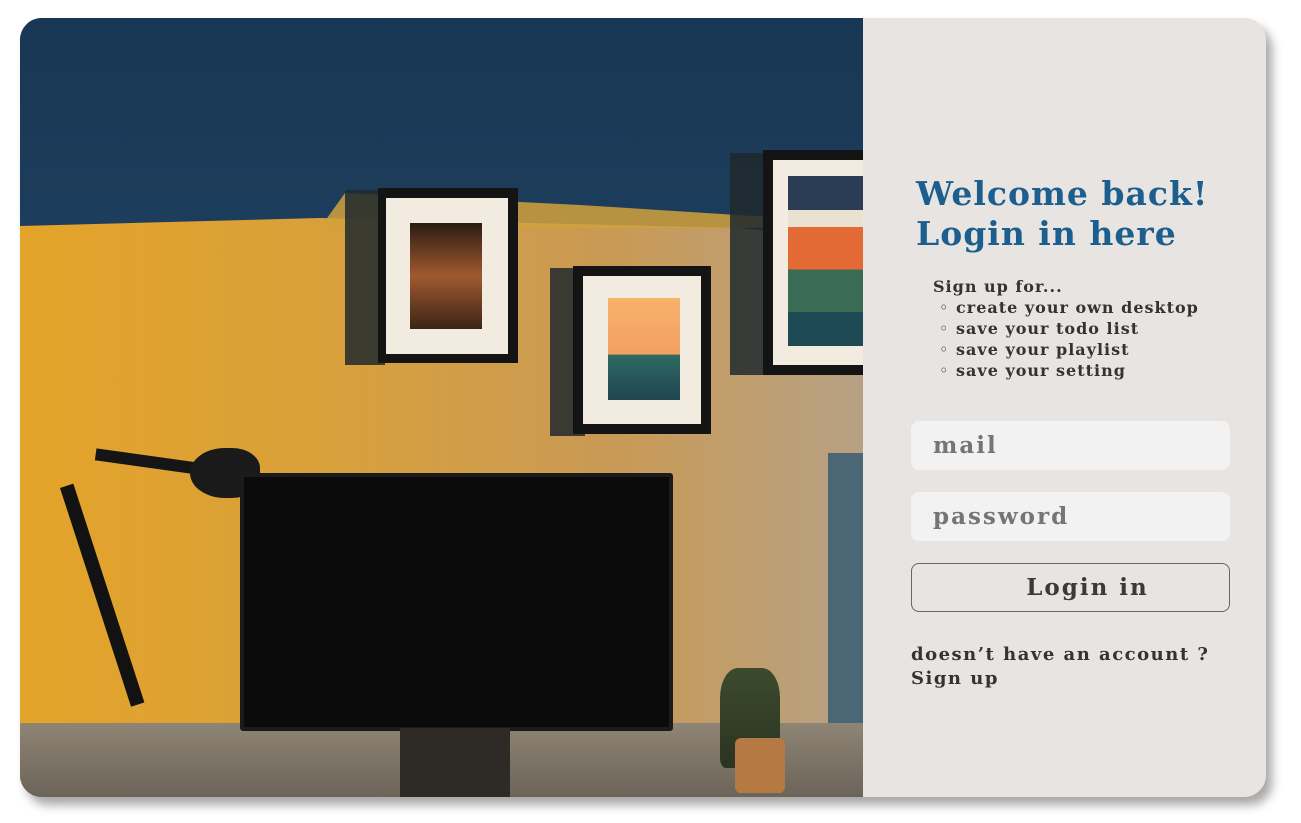 Image resolution: width=1301 pixels, height=823 pixels. Describe the element at coordinates (1070, 587) in the screenshot. I see `login-button: Login in` at that location.